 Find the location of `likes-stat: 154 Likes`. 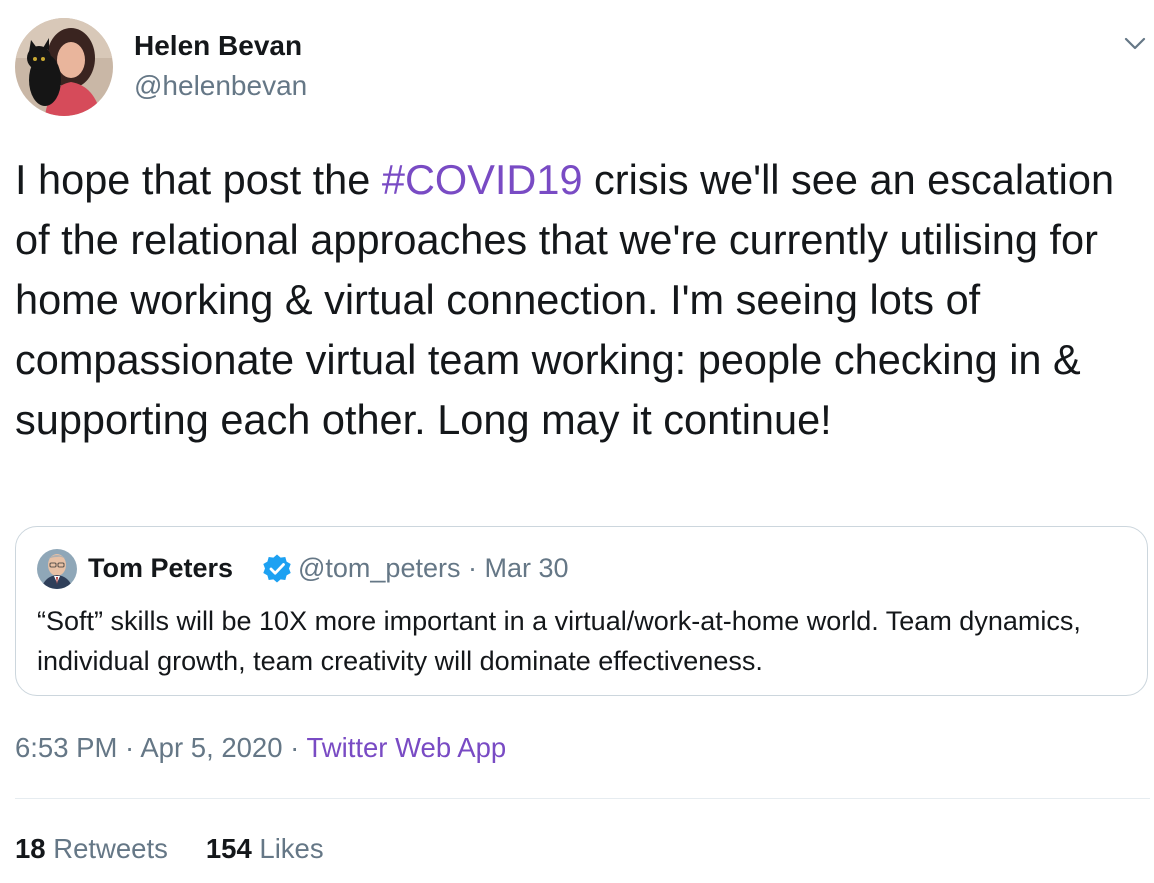

likes-stat: 154 Likes is located at coordinates (265, 848).